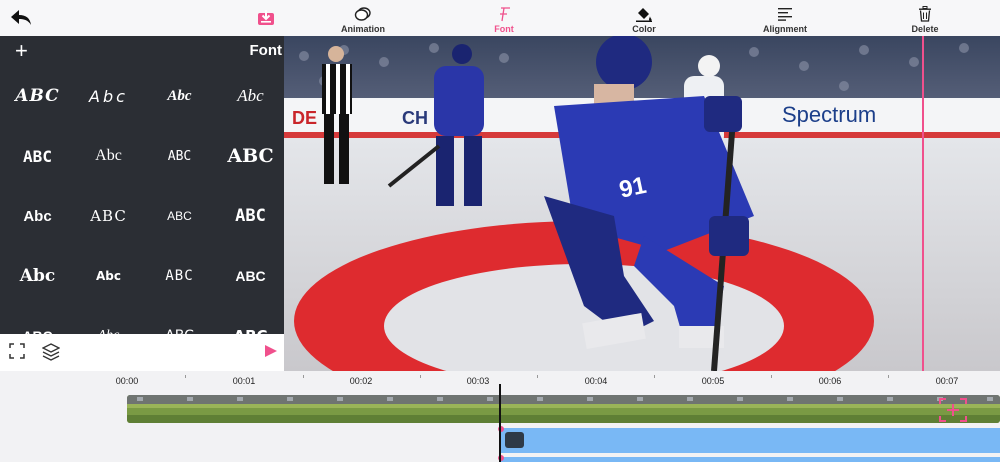 The height and width of the screenshot is (462, 1000). I want to click on jersey-number: 91, so click(633, 188).